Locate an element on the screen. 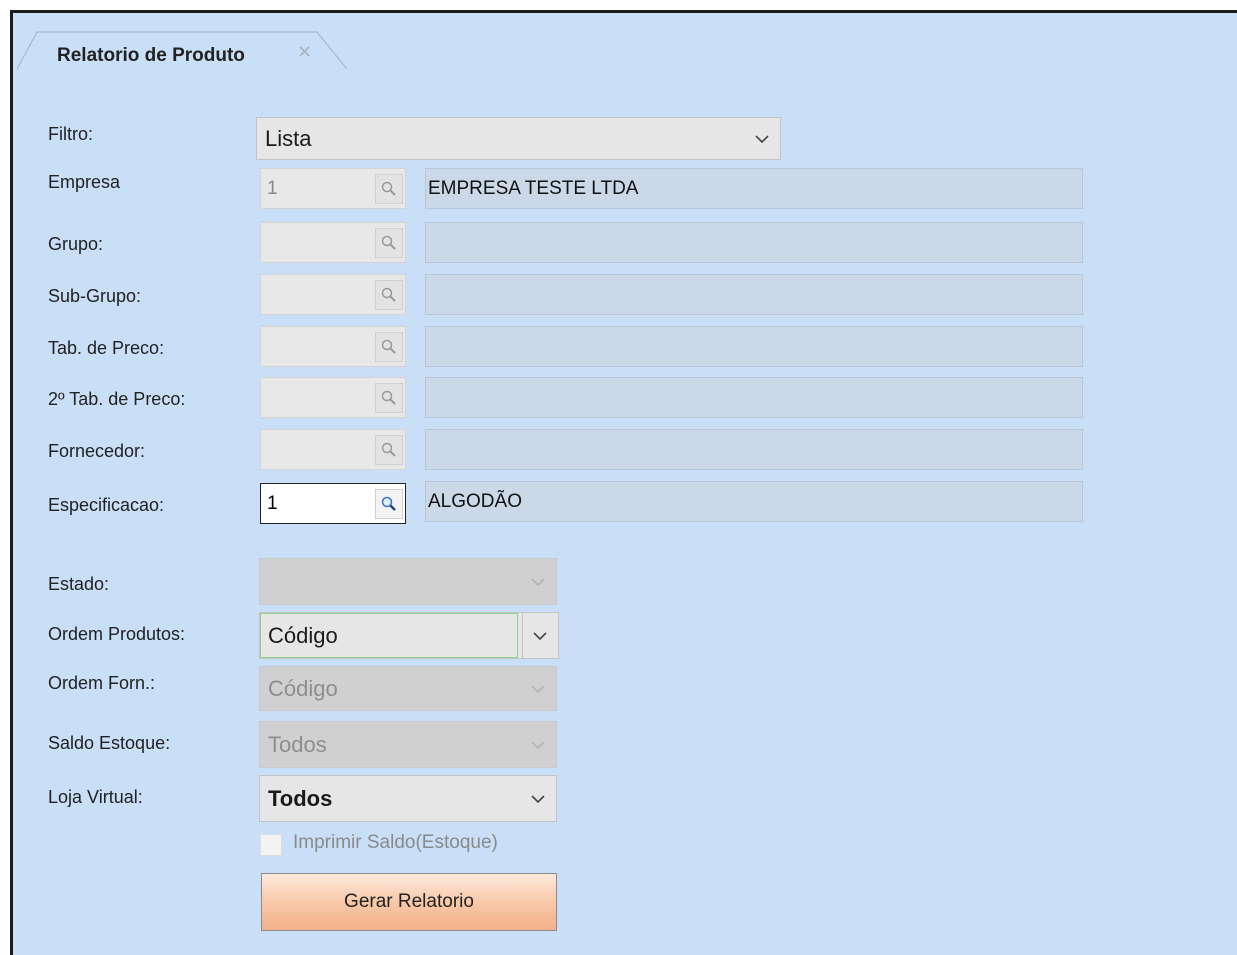  ordem-produtos-select: Código is located at coordinates (409, 635).